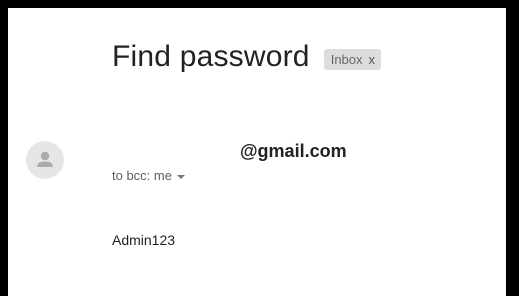  I want to click on caret-down-icon, so click(180, 176).